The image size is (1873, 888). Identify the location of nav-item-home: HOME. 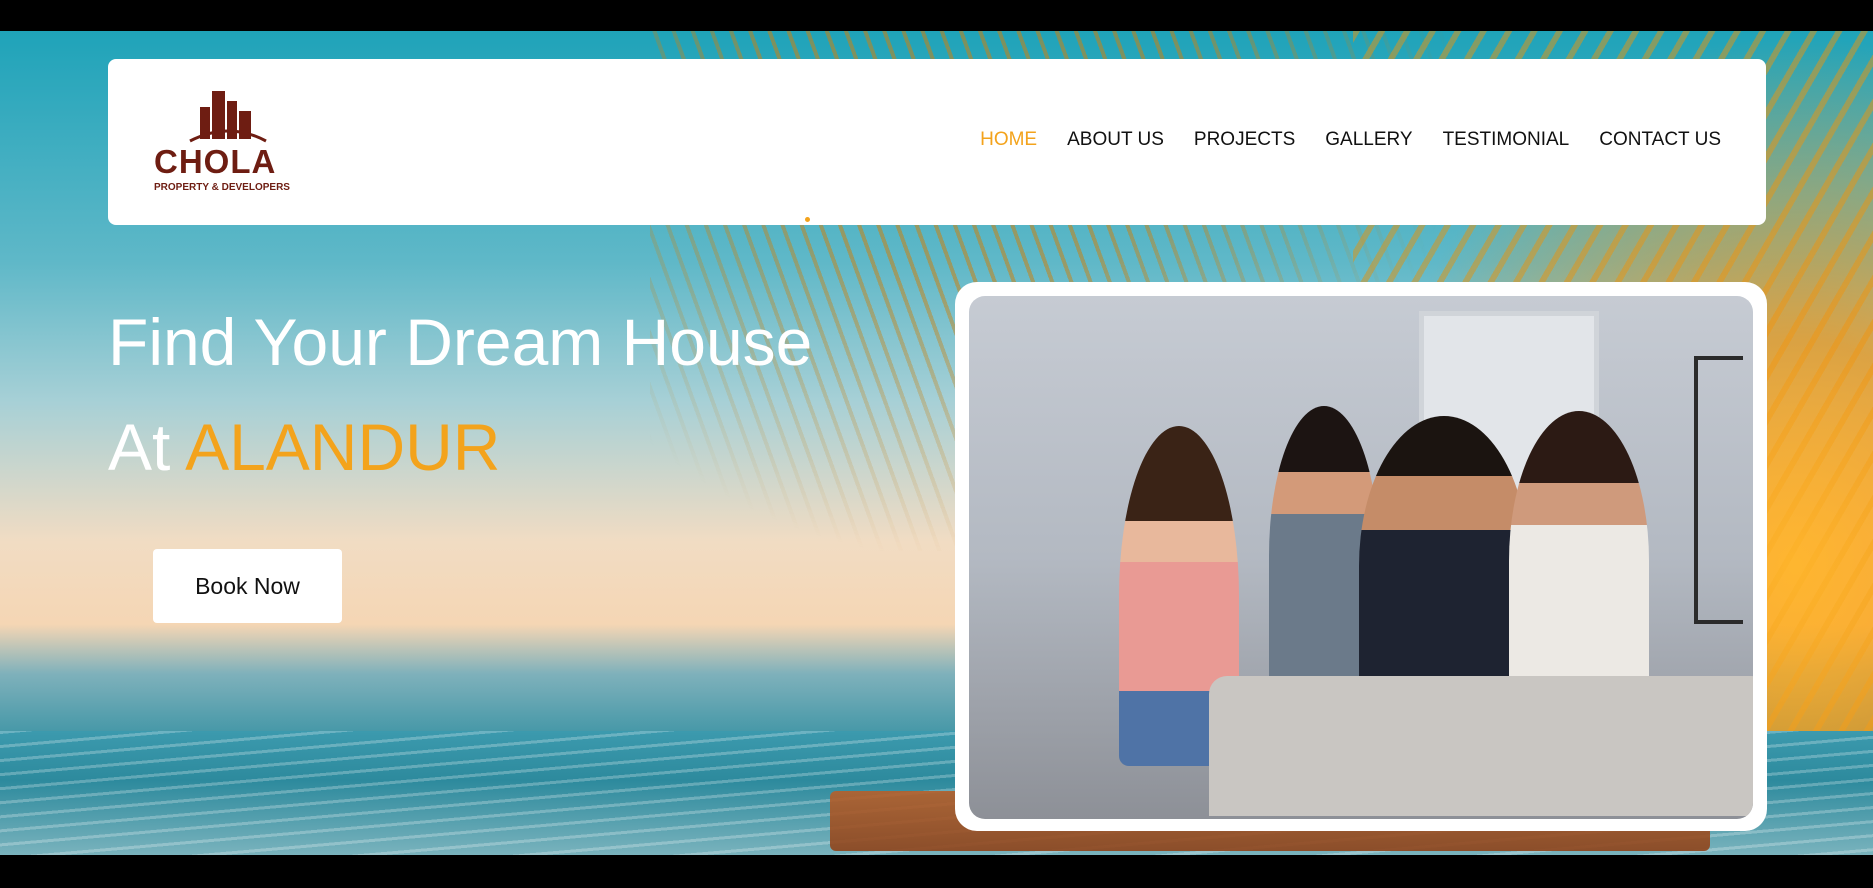
(1008, 140).